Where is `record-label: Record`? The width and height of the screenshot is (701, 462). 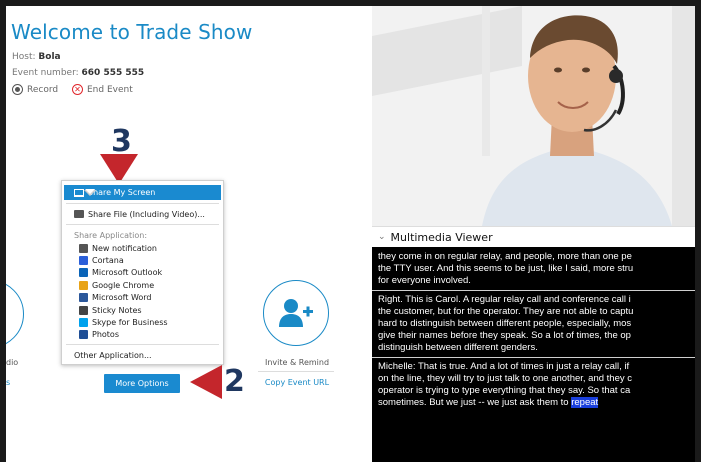
record-label: Record is located at coordinates (43, 89).